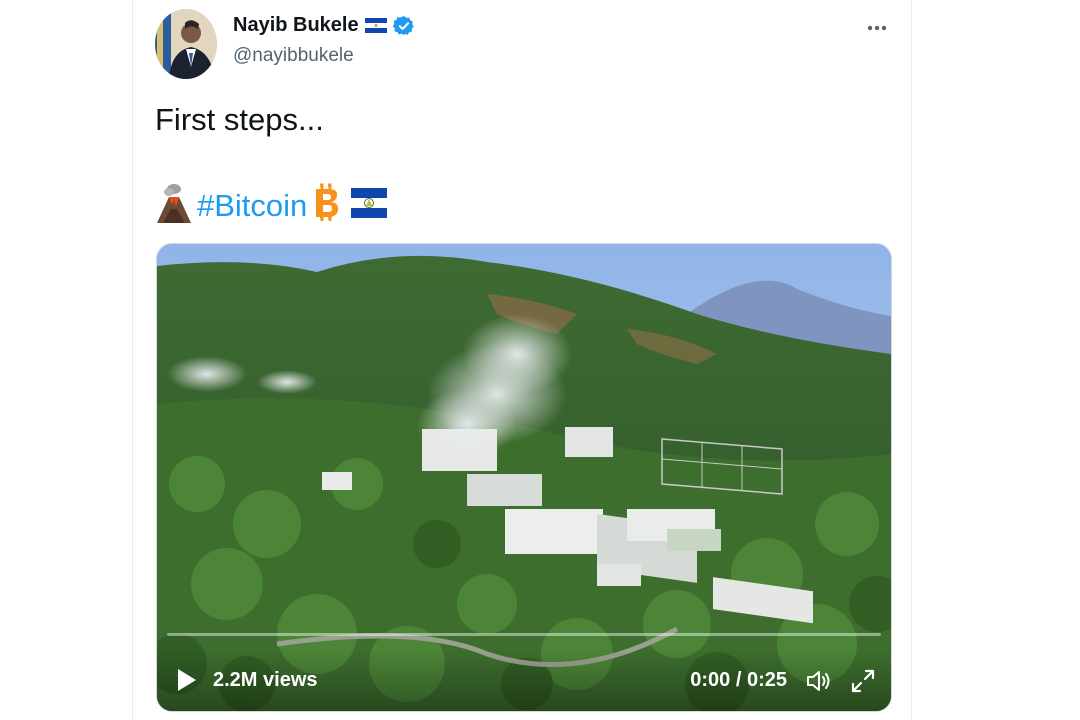 Image resolution: width=1080 pixels, height=720 pixels. Describe the element at coordinates (265, 680) in the screenshot. I see `view-count: 2.2M views` at that location.